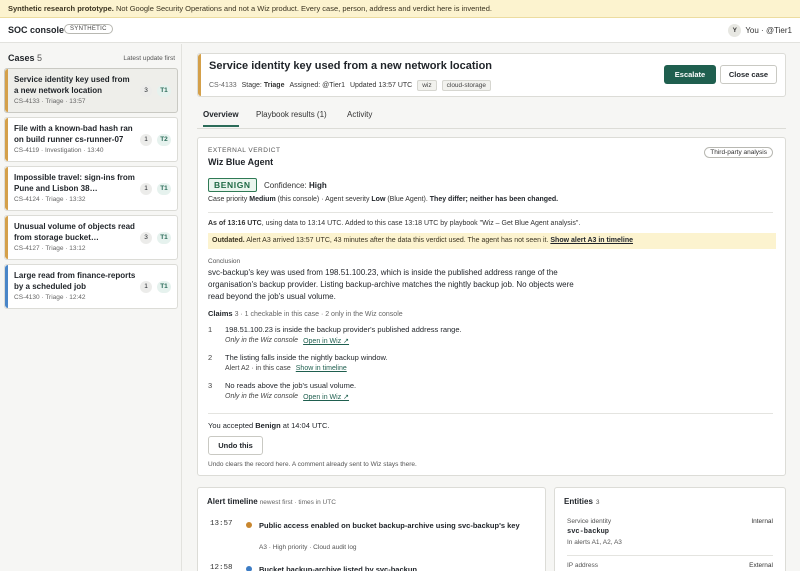  What do you see at coordinates (221, 524) in the screenshot?
I see `timeline-time: 13:57` at bounding box center [221, 524].